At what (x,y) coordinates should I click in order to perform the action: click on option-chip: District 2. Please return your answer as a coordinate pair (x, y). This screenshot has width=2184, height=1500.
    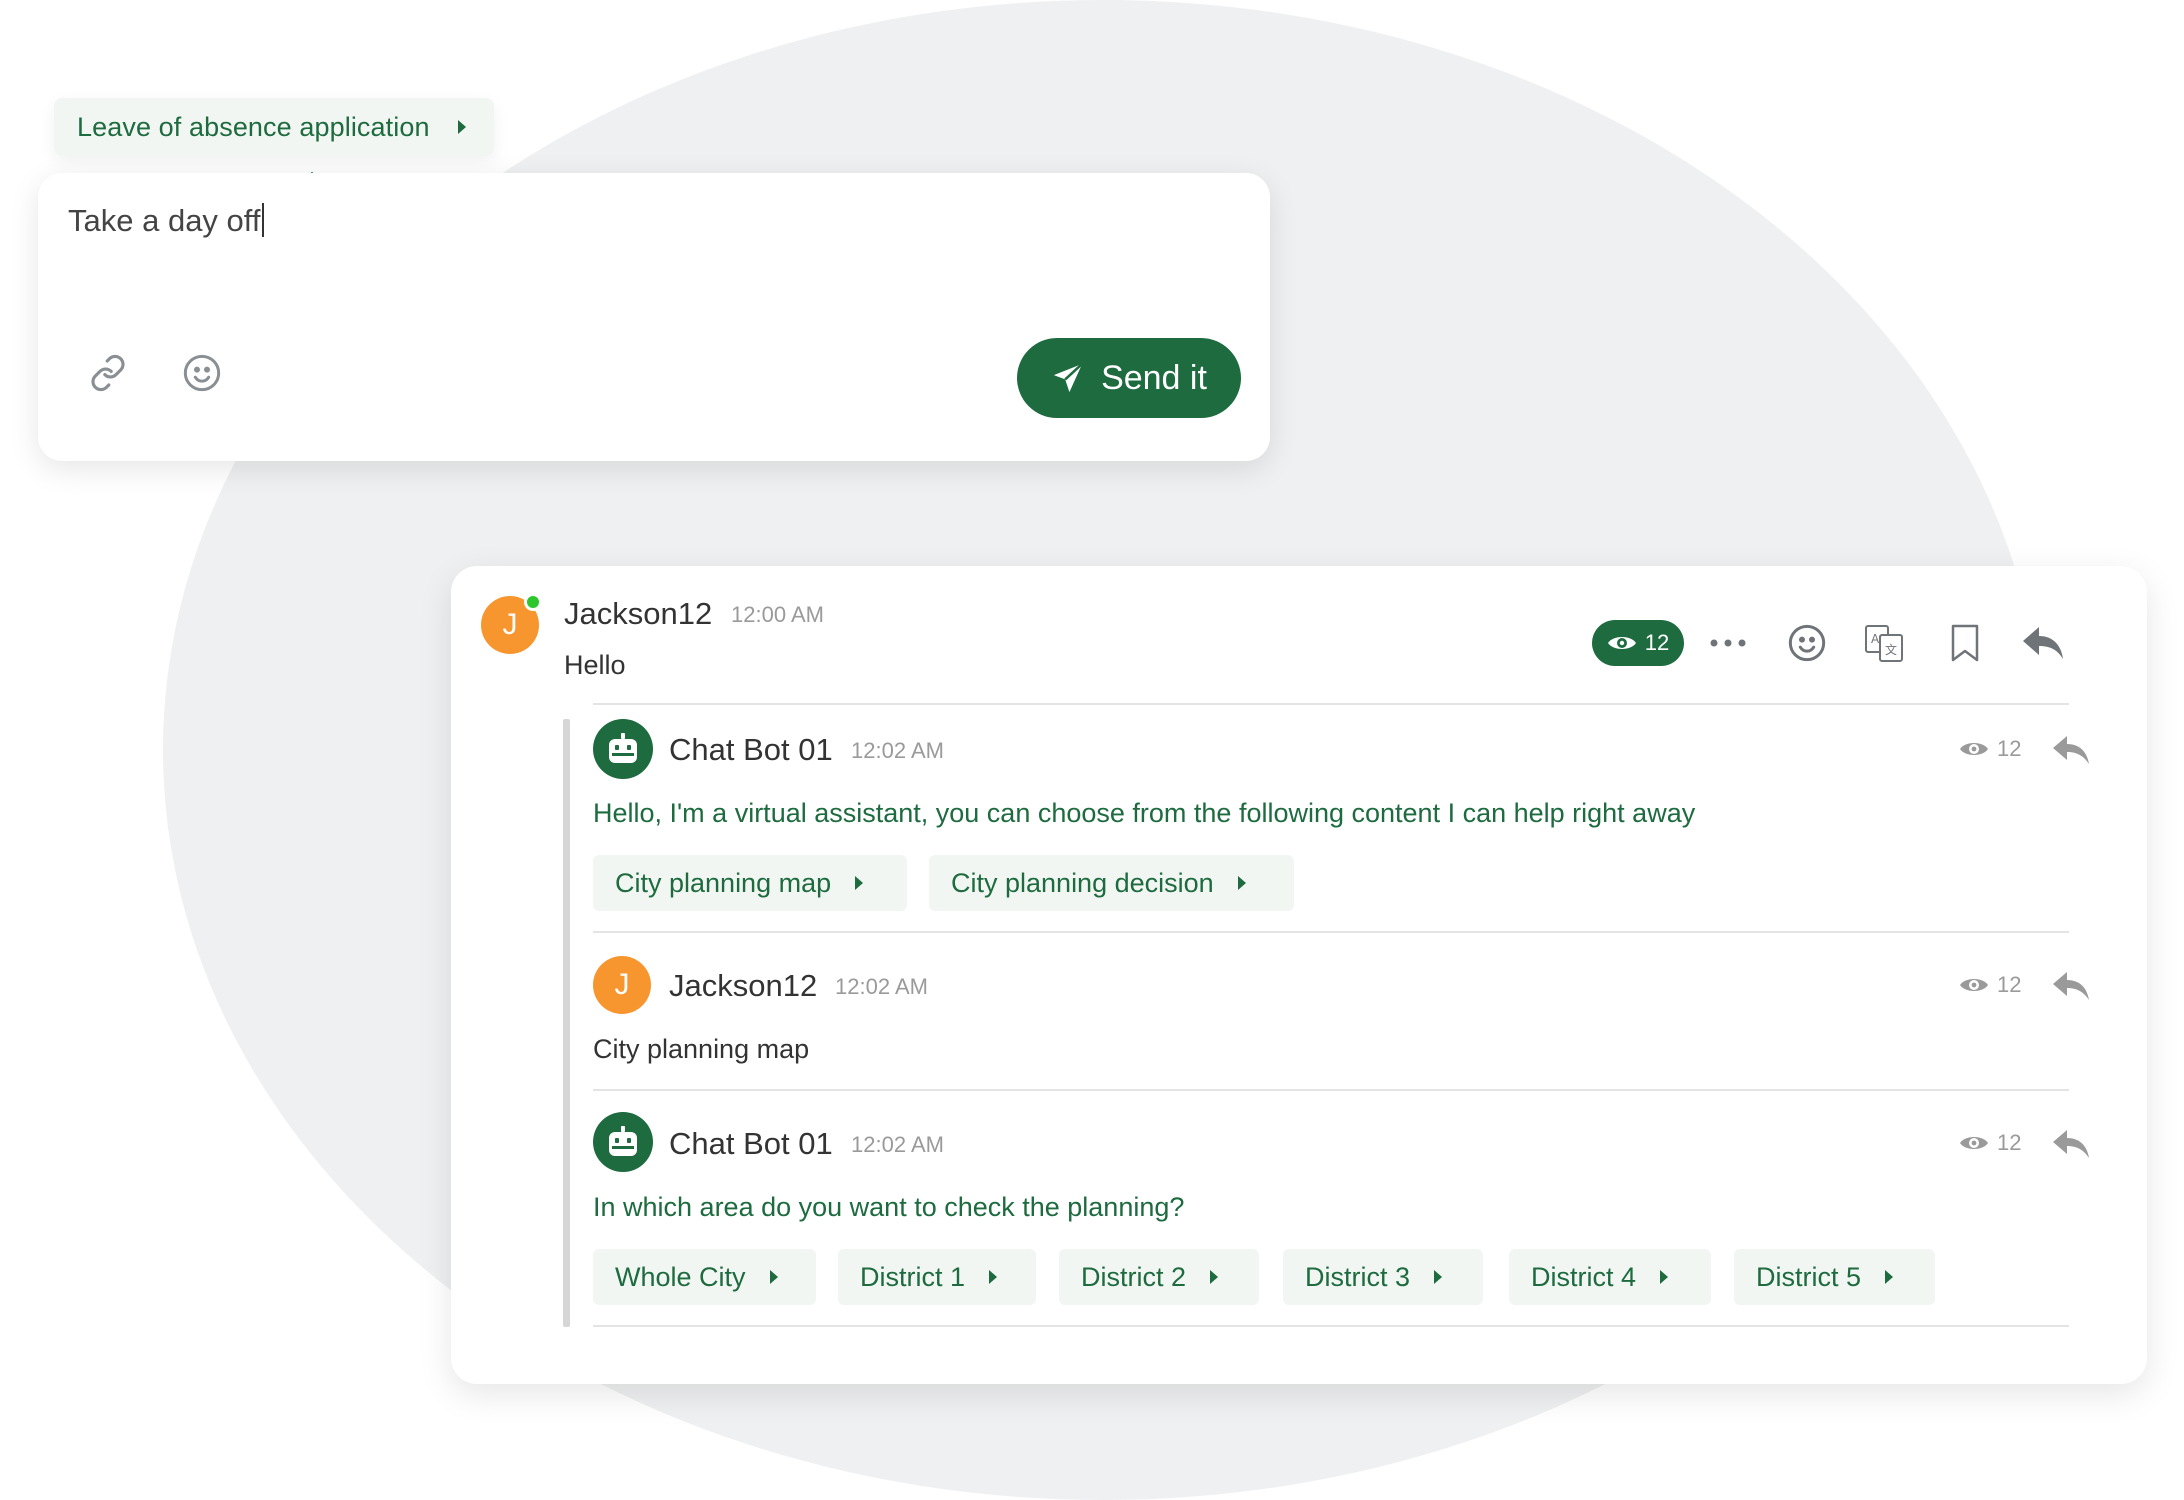
    Looking at the image, I should click on (1159, 1277).